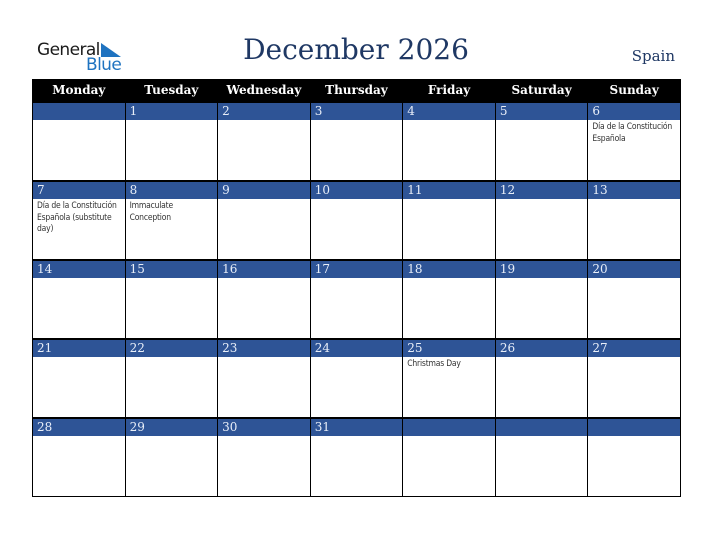 Image resolution: width=712 pixels, height=550 pixels. Describe the element at coordinates (449, 388) in the screenshot. I see `day-cell: Christmas Day` at that location.